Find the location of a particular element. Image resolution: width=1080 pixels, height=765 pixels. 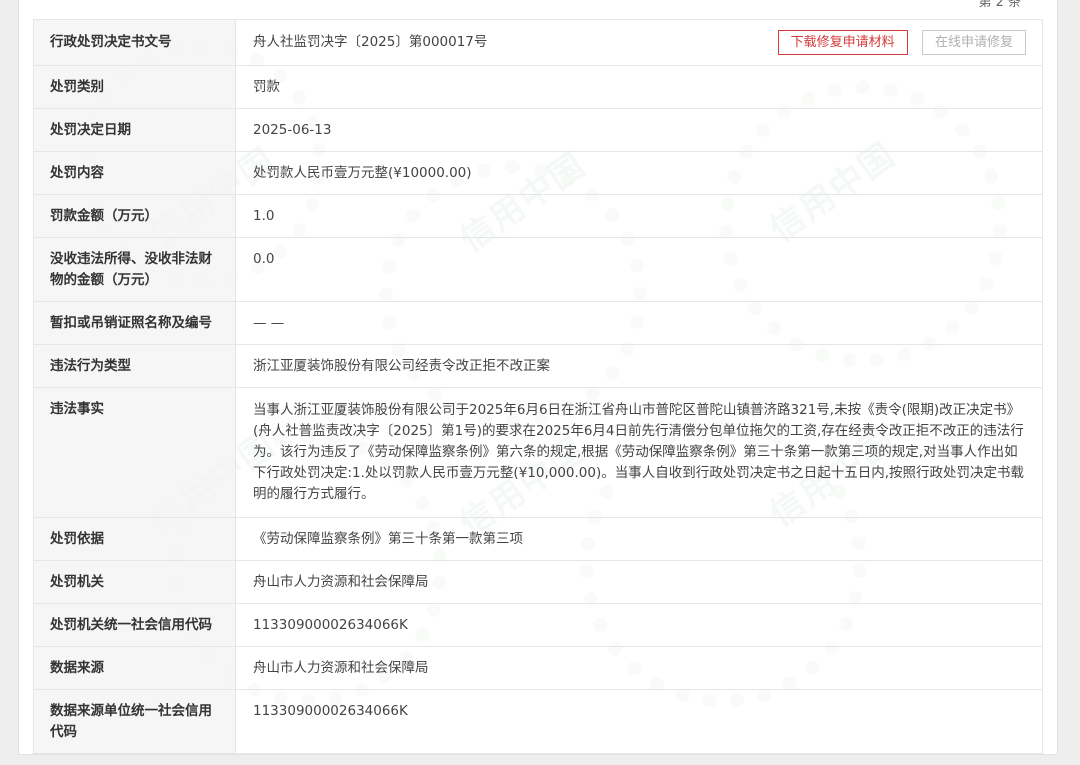

row-value: 罚款 is located at coordinates (639, 87).